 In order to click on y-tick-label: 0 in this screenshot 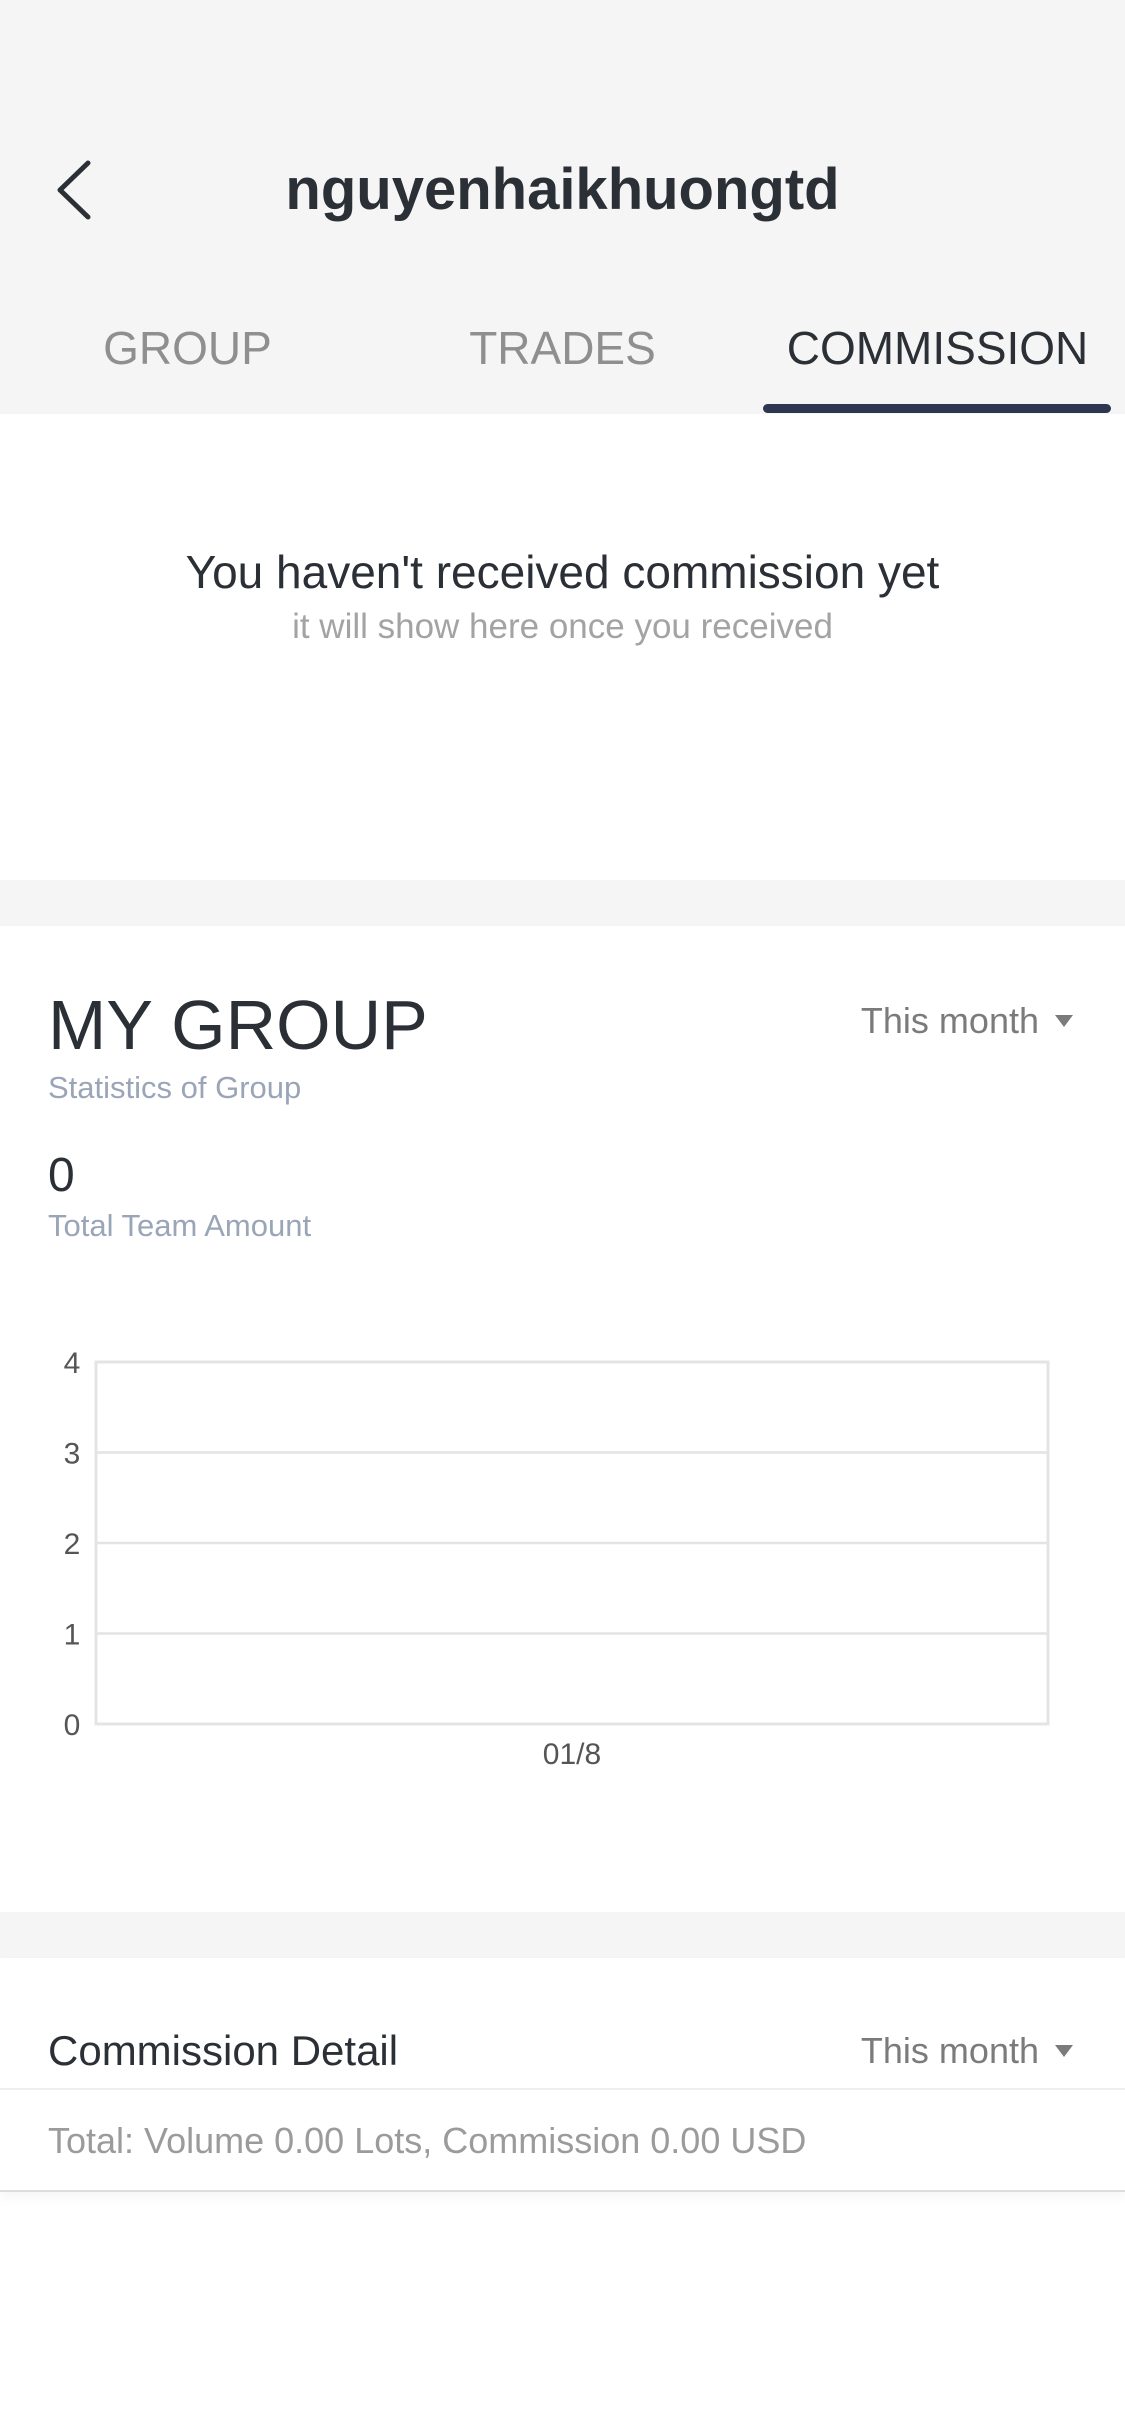, I will do `click(72, 1725)`.